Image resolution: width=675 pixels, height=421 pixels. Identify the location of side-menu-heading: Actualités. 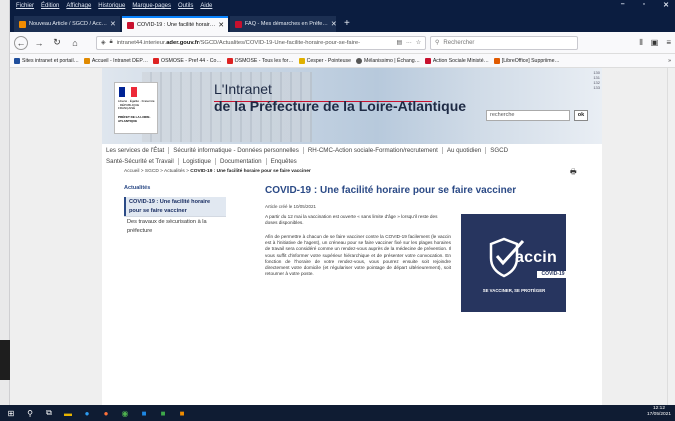
(137, 188).